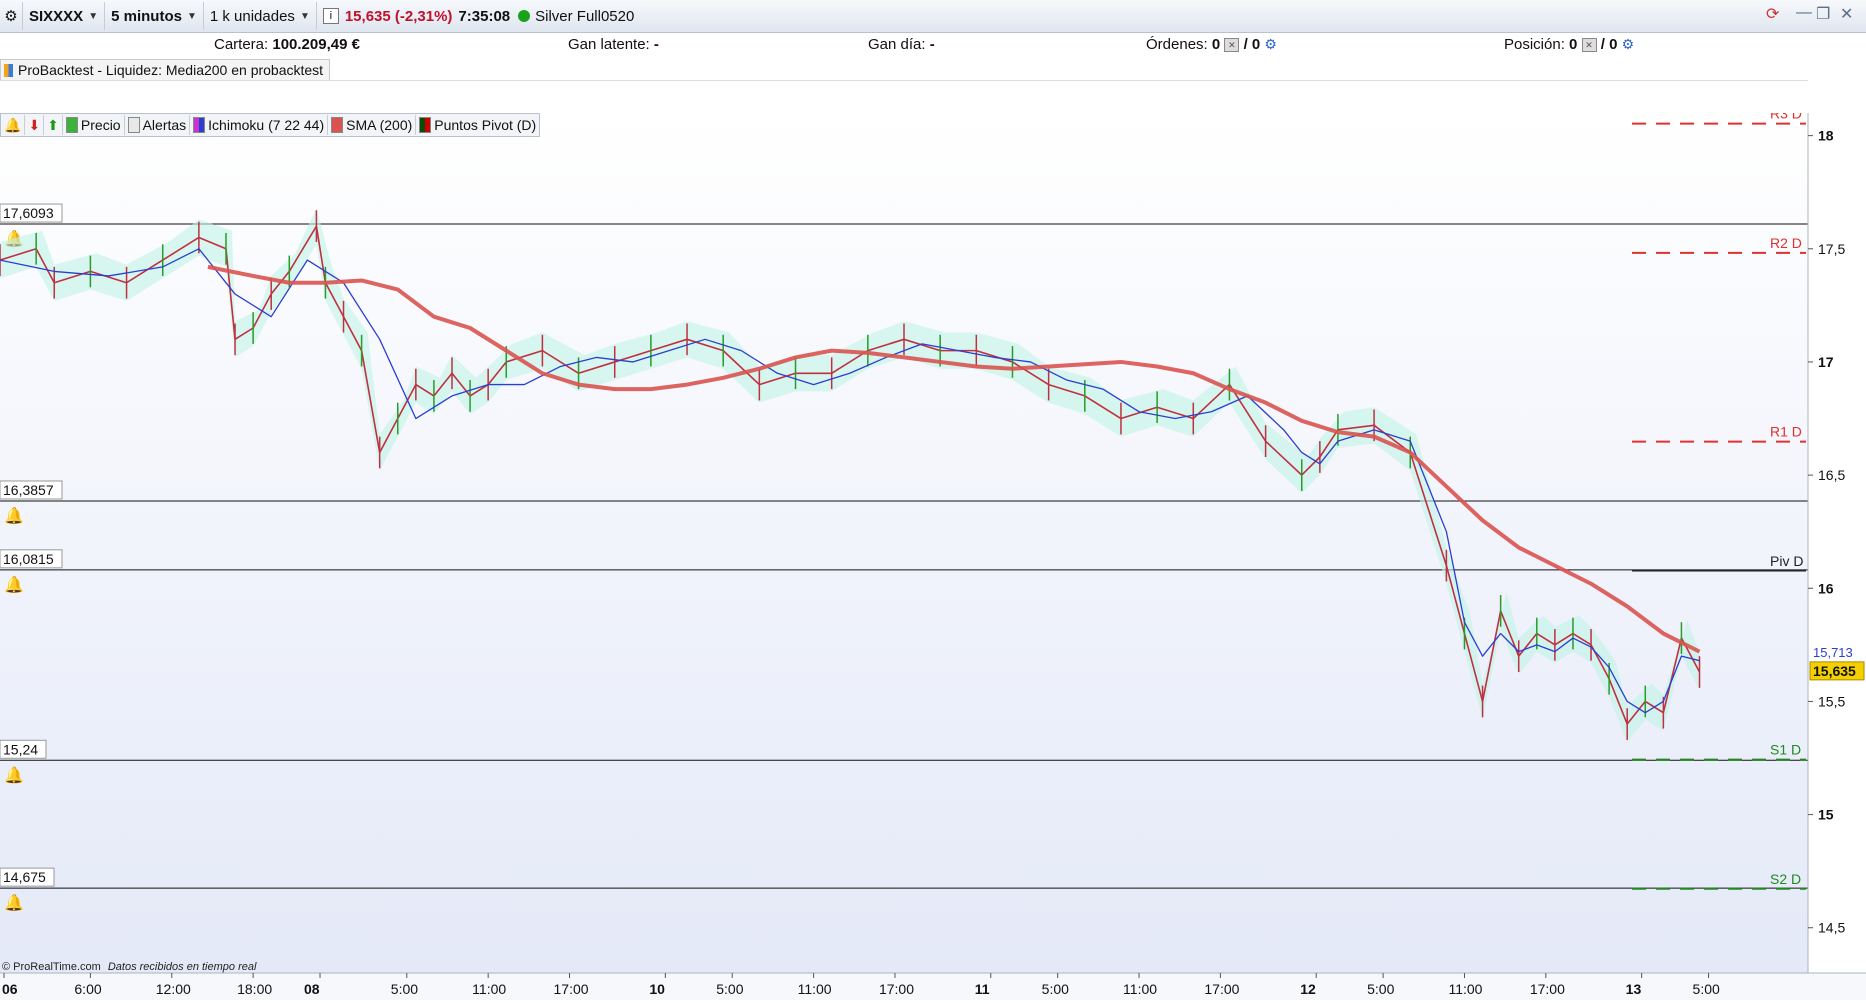 This screenshot has height=1003, width=1866. I want to click on y-tick-label: 15,5, so click(1831, 701).